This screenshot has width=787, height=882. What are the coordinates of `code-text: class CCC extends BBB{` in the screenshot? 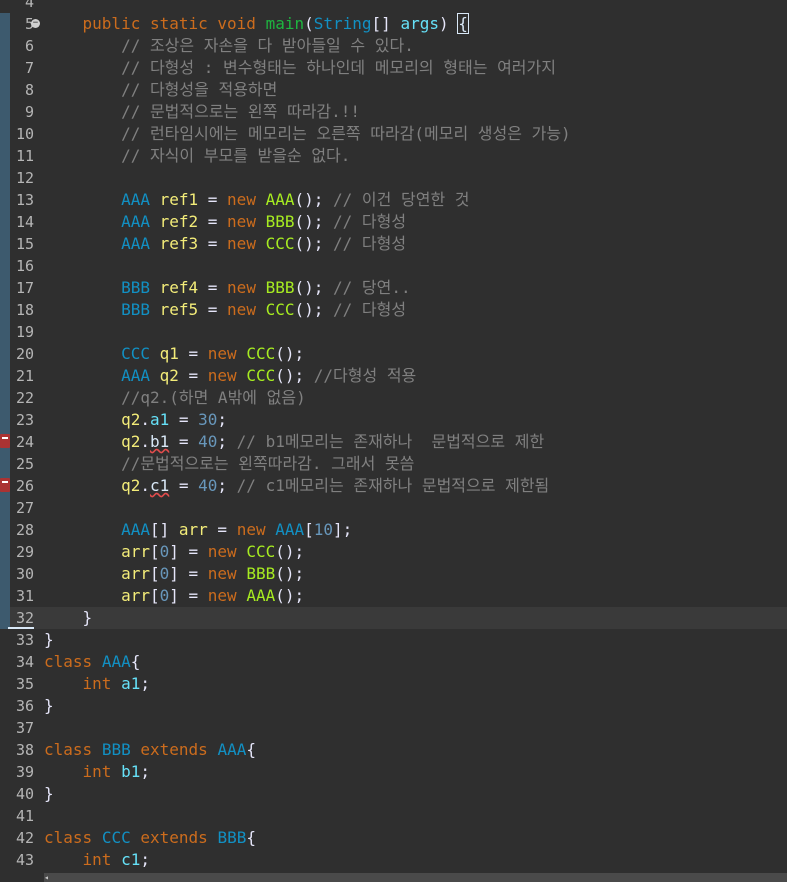 It's located at (150, 838).